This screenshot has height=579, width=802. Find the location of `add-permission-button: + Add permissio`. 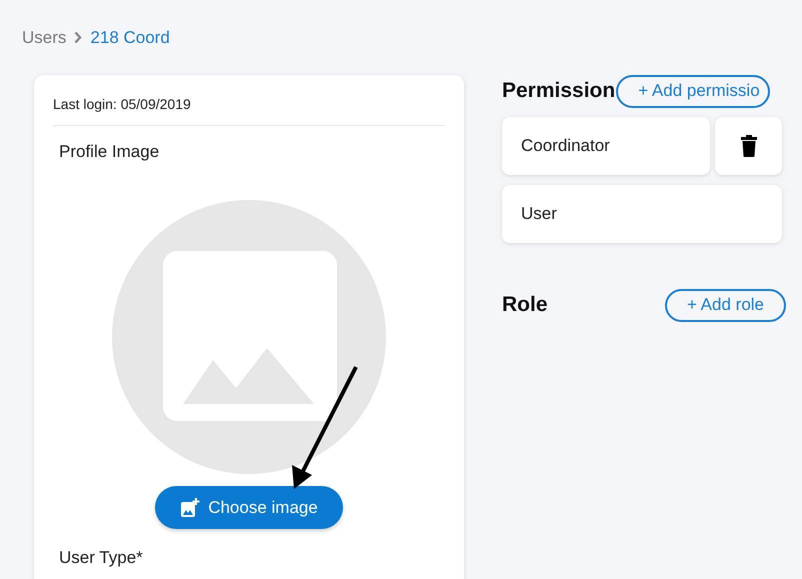

add-permission-button: + Add permissio is located at coordinates (693, 91).